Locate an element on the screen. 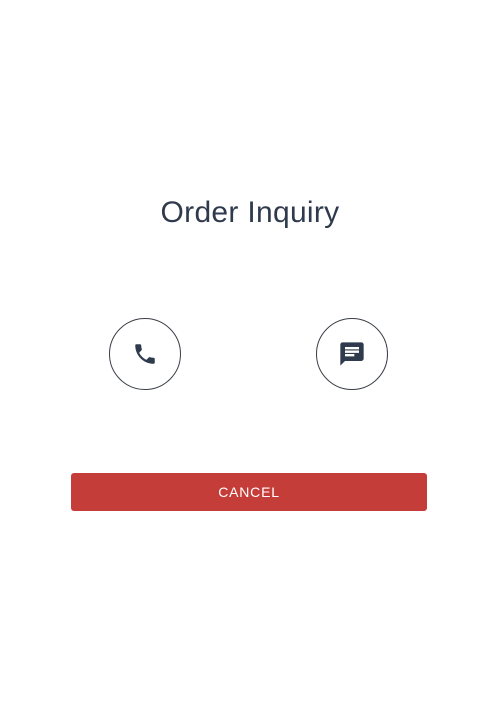  message-button is located at coordinates (352, 354).